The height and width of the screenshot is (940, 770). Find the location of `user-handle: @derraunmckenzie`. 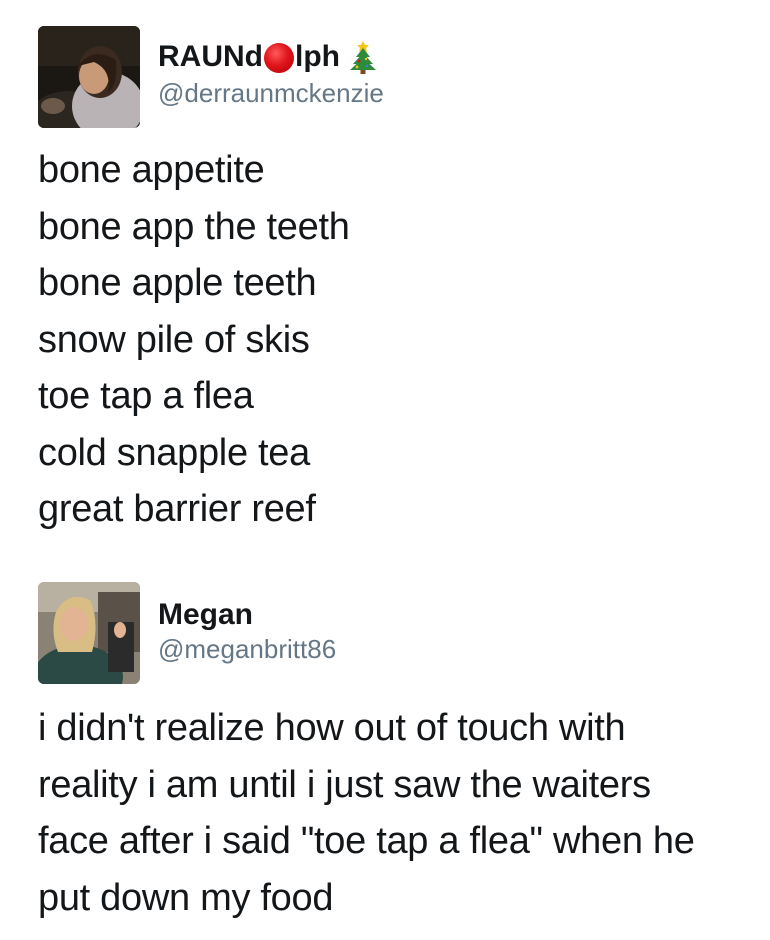

user-handle: @derraunmckenzie is located at coordinates (271, 93).